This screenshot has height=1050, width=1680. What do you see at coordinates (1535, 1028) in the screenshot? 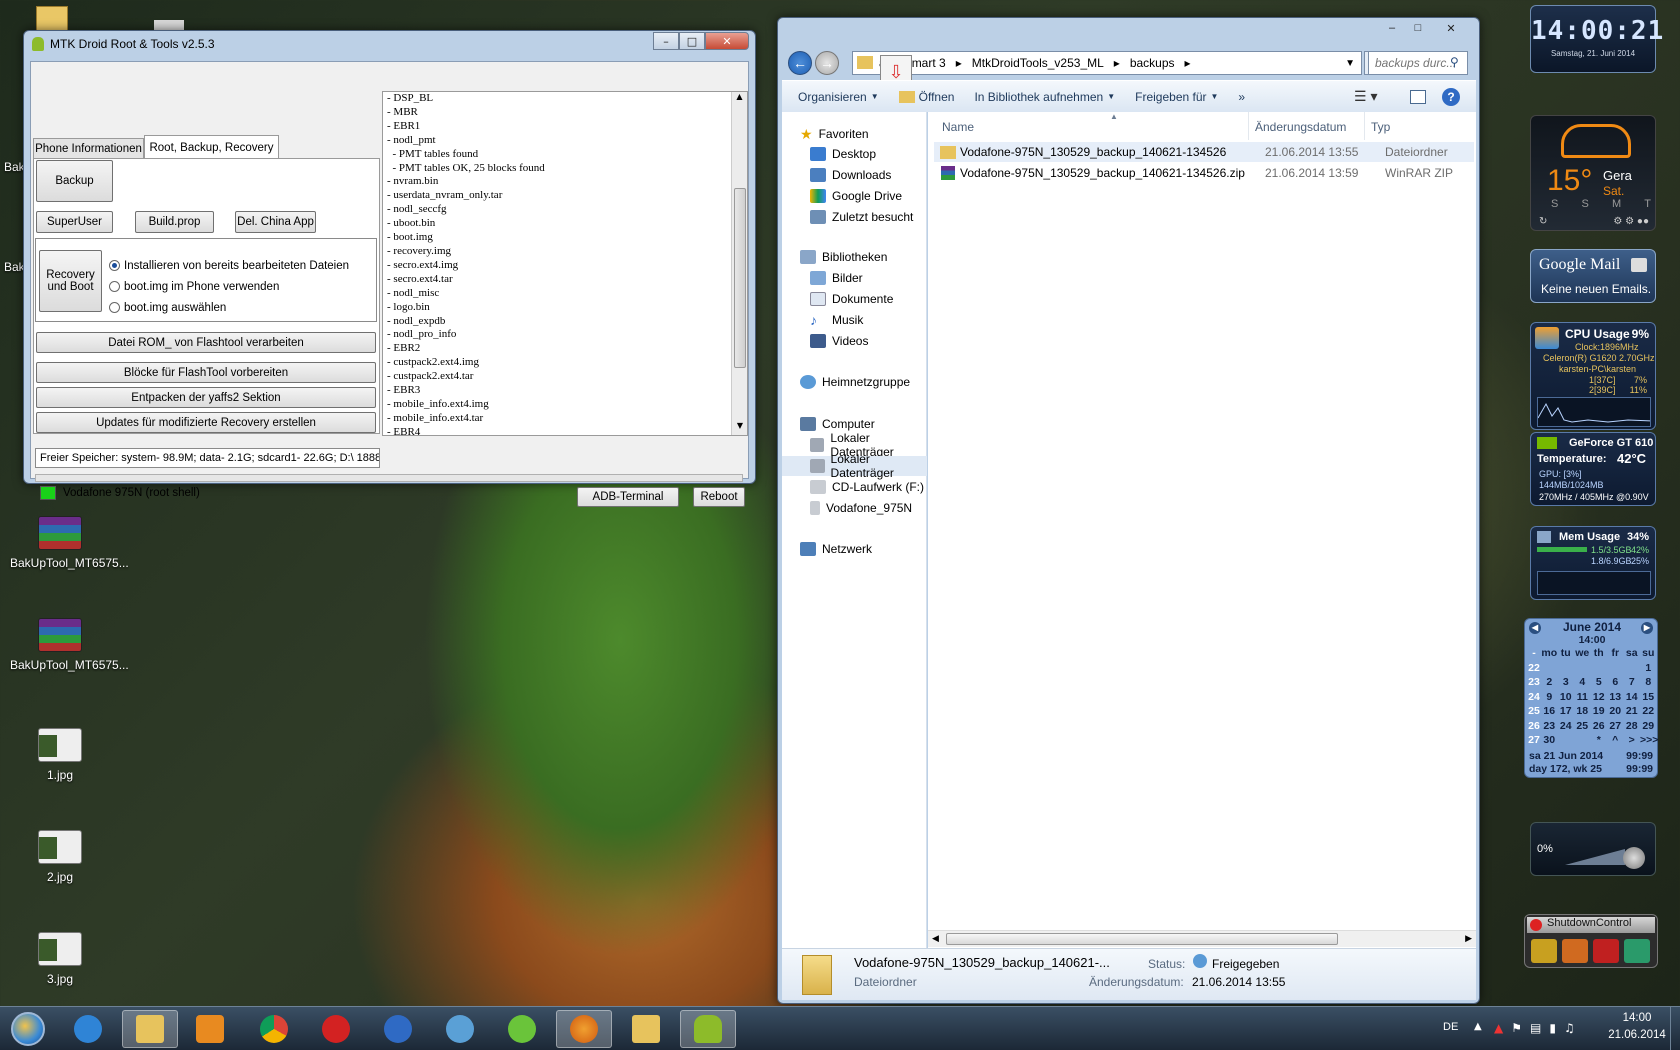
I see `network-tray-icon: ▤` at bounding box center [1535, 1028].